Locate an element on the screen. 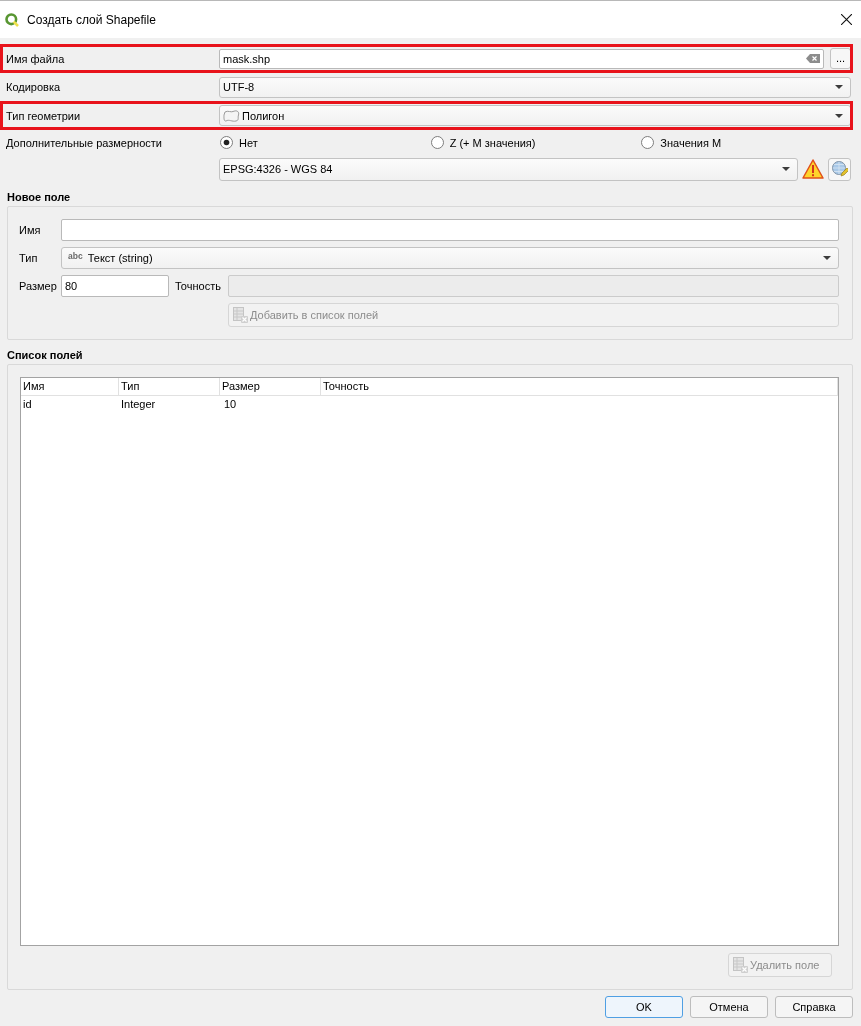 The image size is (861, 1026). field-label: Имя файла is located at coordinates (35, 58).